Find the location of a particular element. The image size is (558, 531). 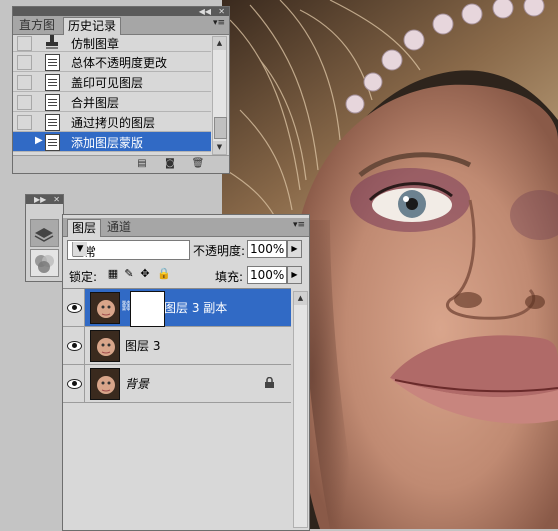

history-footer: ▤ ◙ 🗑 is located at coordinates (121, 164).